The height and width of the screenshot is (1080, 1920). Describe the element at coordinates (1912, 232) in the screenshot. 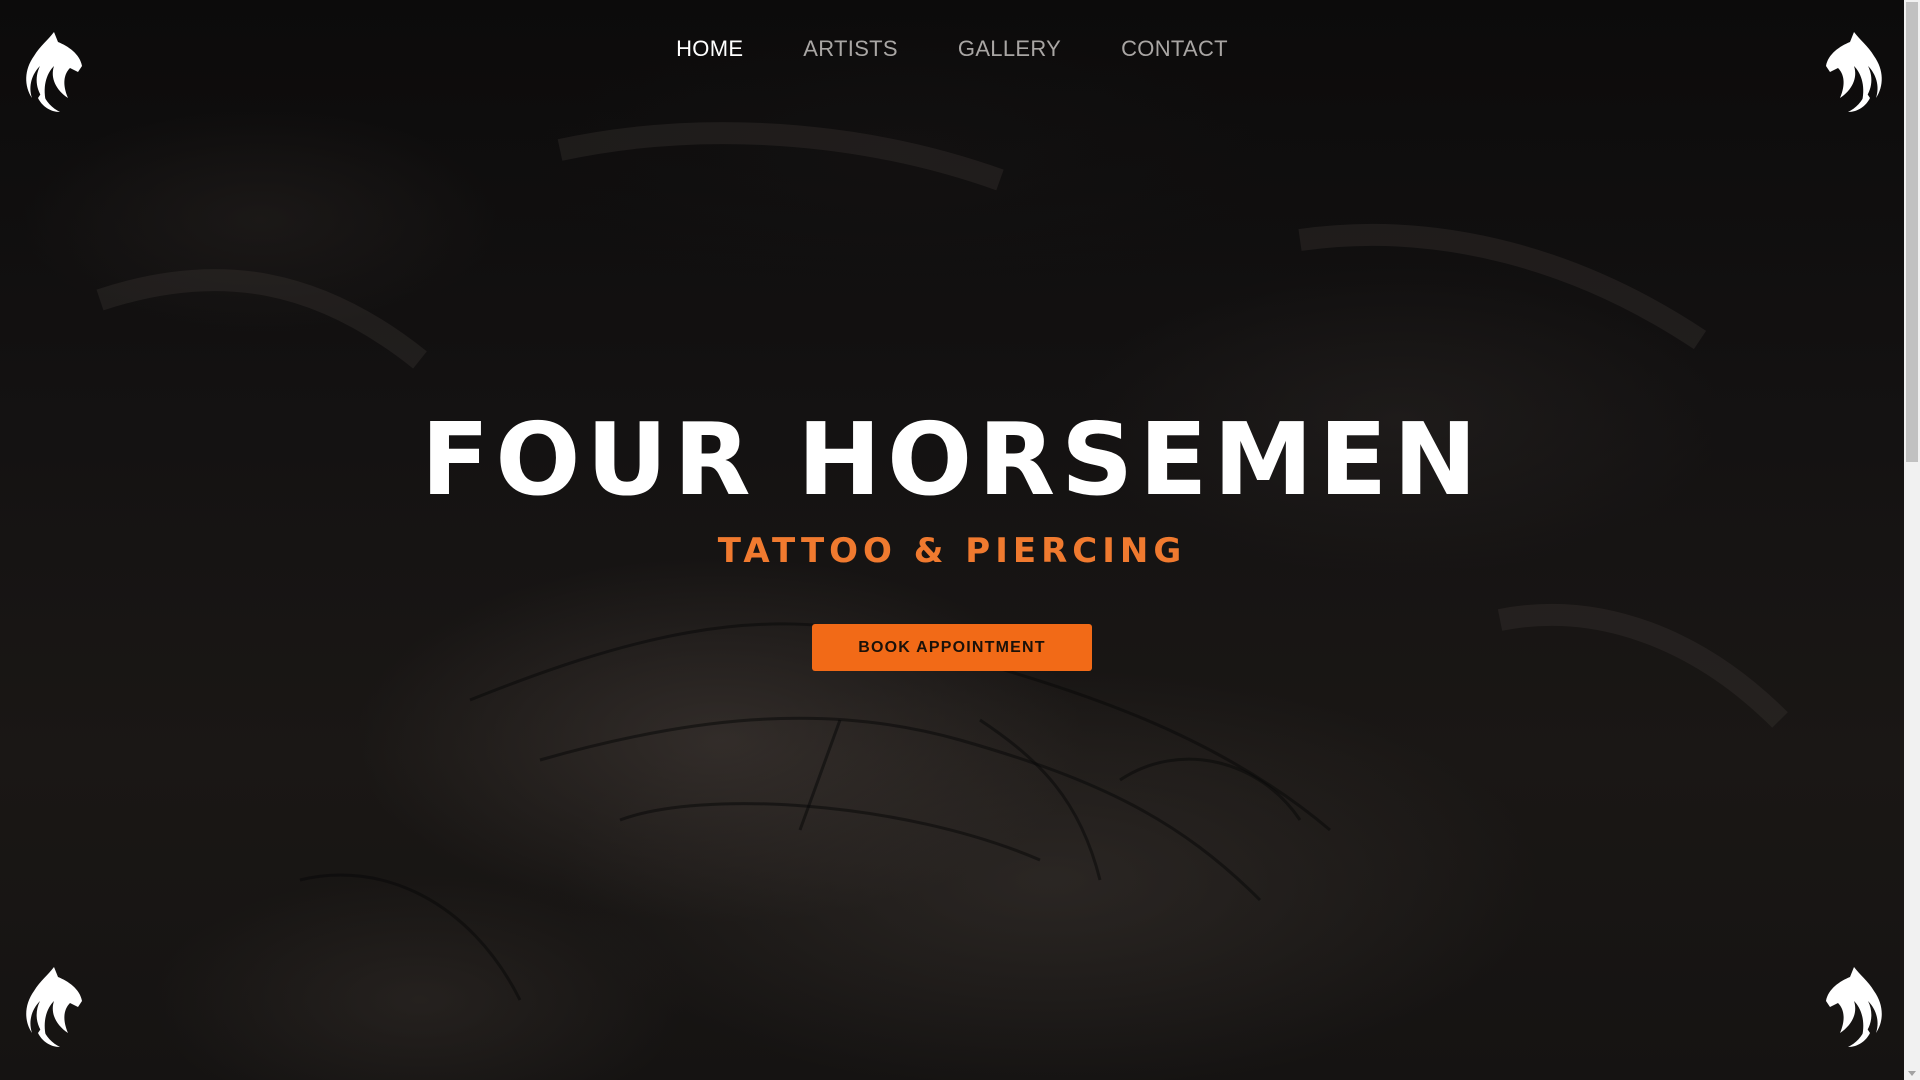

I see `scrollbar-thumb` at that location.